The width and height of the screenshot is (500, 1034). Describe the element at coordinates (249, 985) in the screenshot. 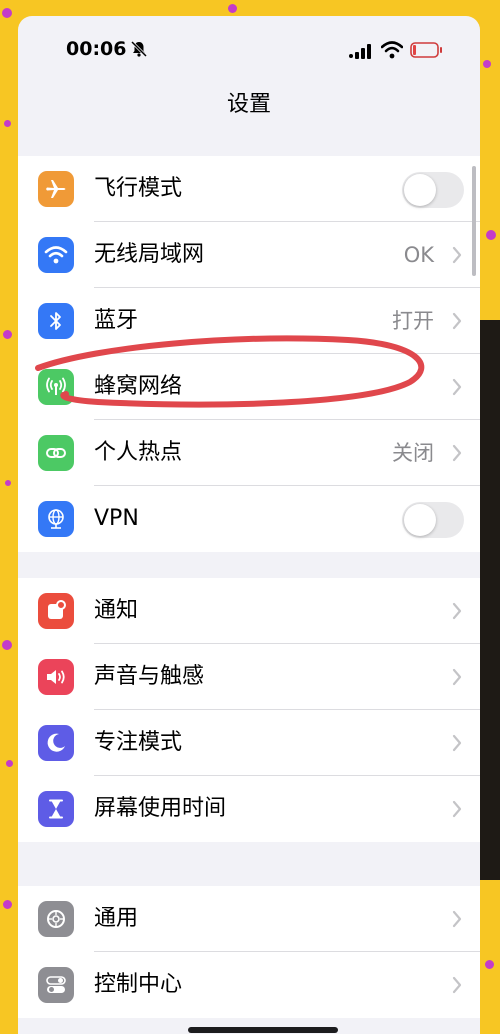

I see `settings-row-control-center: 控制中心` at that location.